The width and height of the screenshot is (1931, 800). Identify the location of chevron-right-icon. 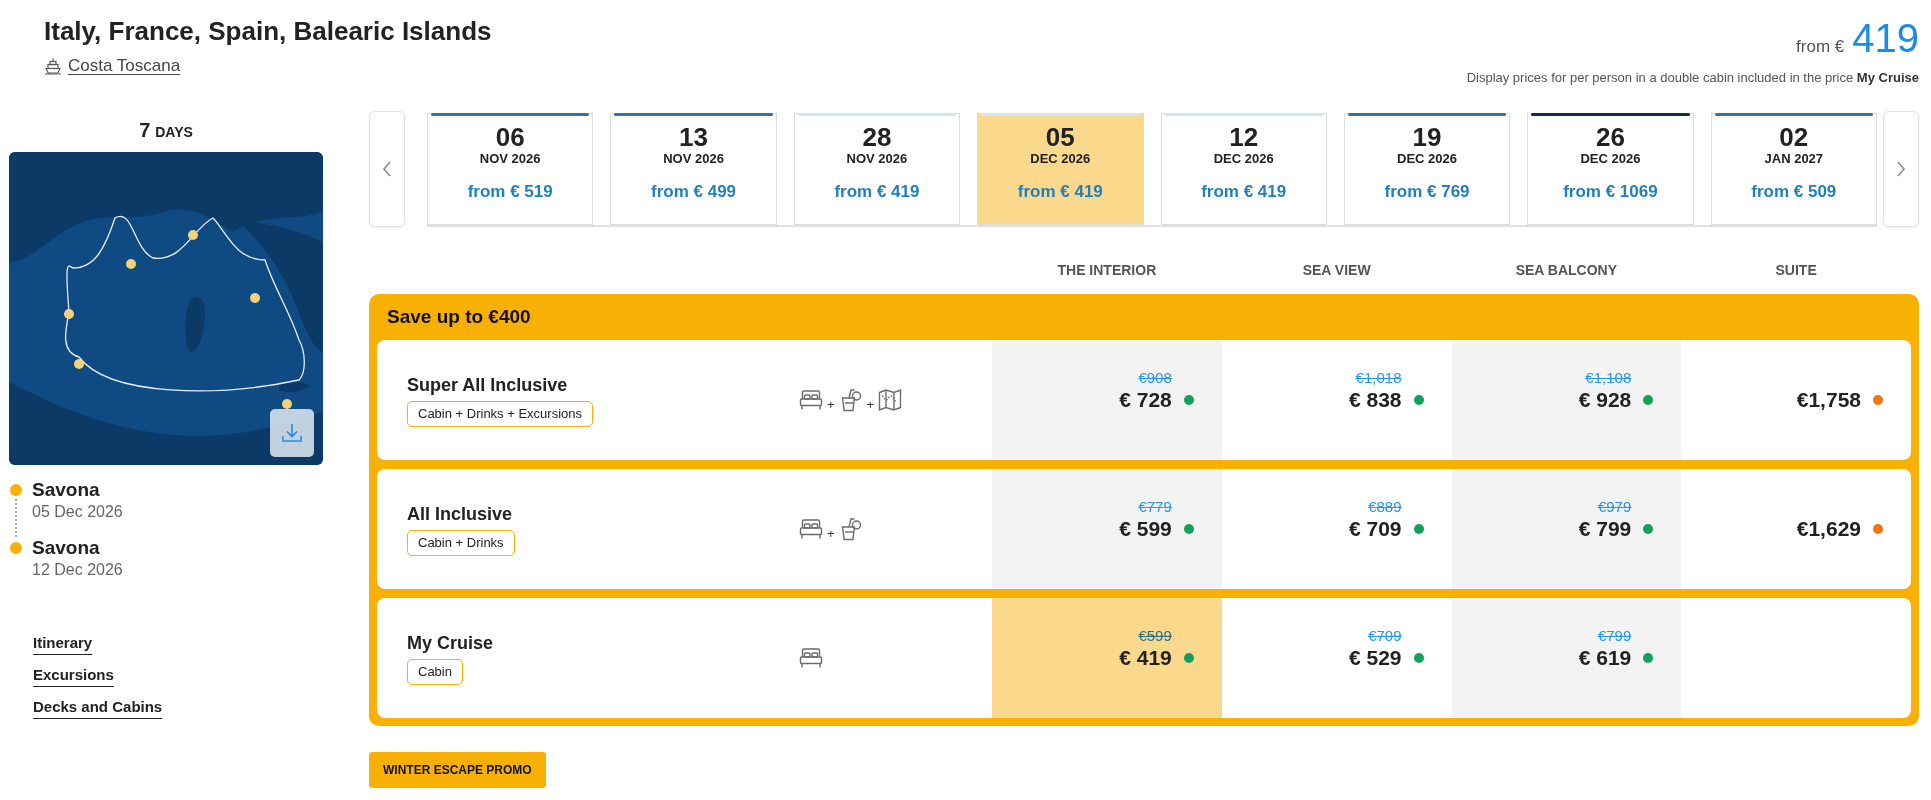
(1901, 169).